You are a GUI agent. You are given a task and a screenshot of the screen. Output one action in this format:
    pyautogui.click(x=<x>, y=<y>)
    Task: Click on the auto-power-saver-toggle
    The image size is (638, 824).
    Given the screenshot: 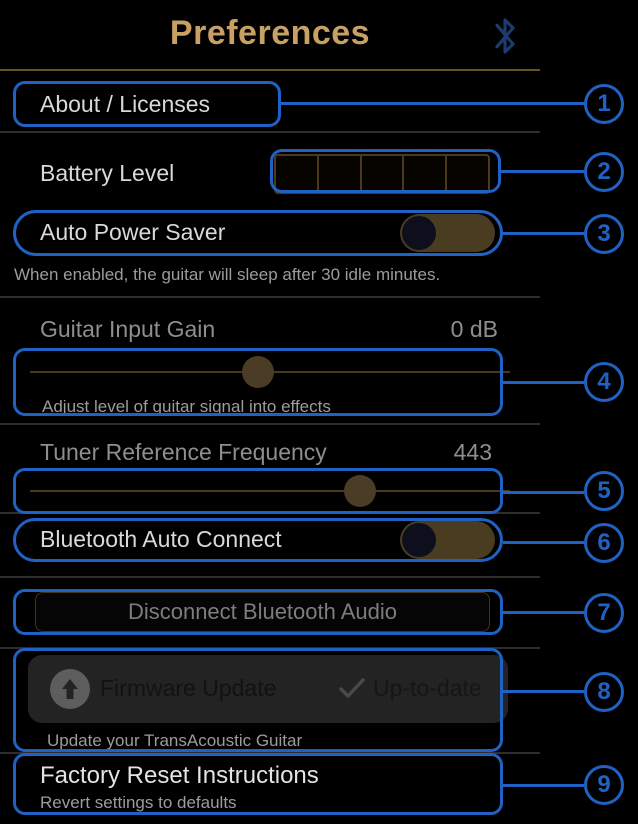 What is the action you would take?
    pyautogui.click(x=447, y=233)
    